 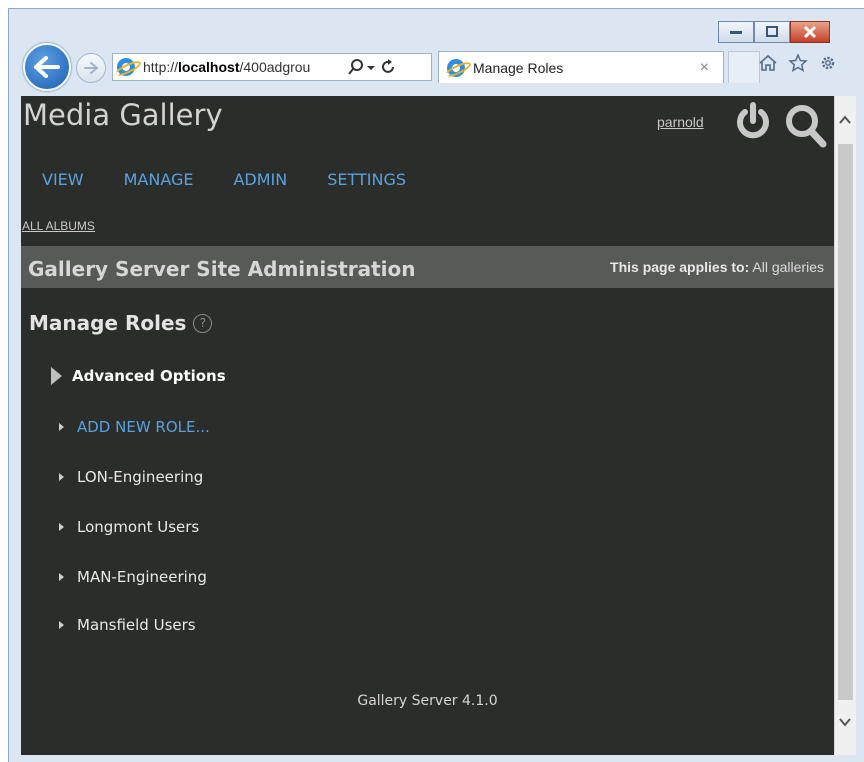 What do you see at coordinates (581, 67) in the screenshot?
I see `tab-manage-roles: Manage Roles ×` at bounding box center [581, 67].